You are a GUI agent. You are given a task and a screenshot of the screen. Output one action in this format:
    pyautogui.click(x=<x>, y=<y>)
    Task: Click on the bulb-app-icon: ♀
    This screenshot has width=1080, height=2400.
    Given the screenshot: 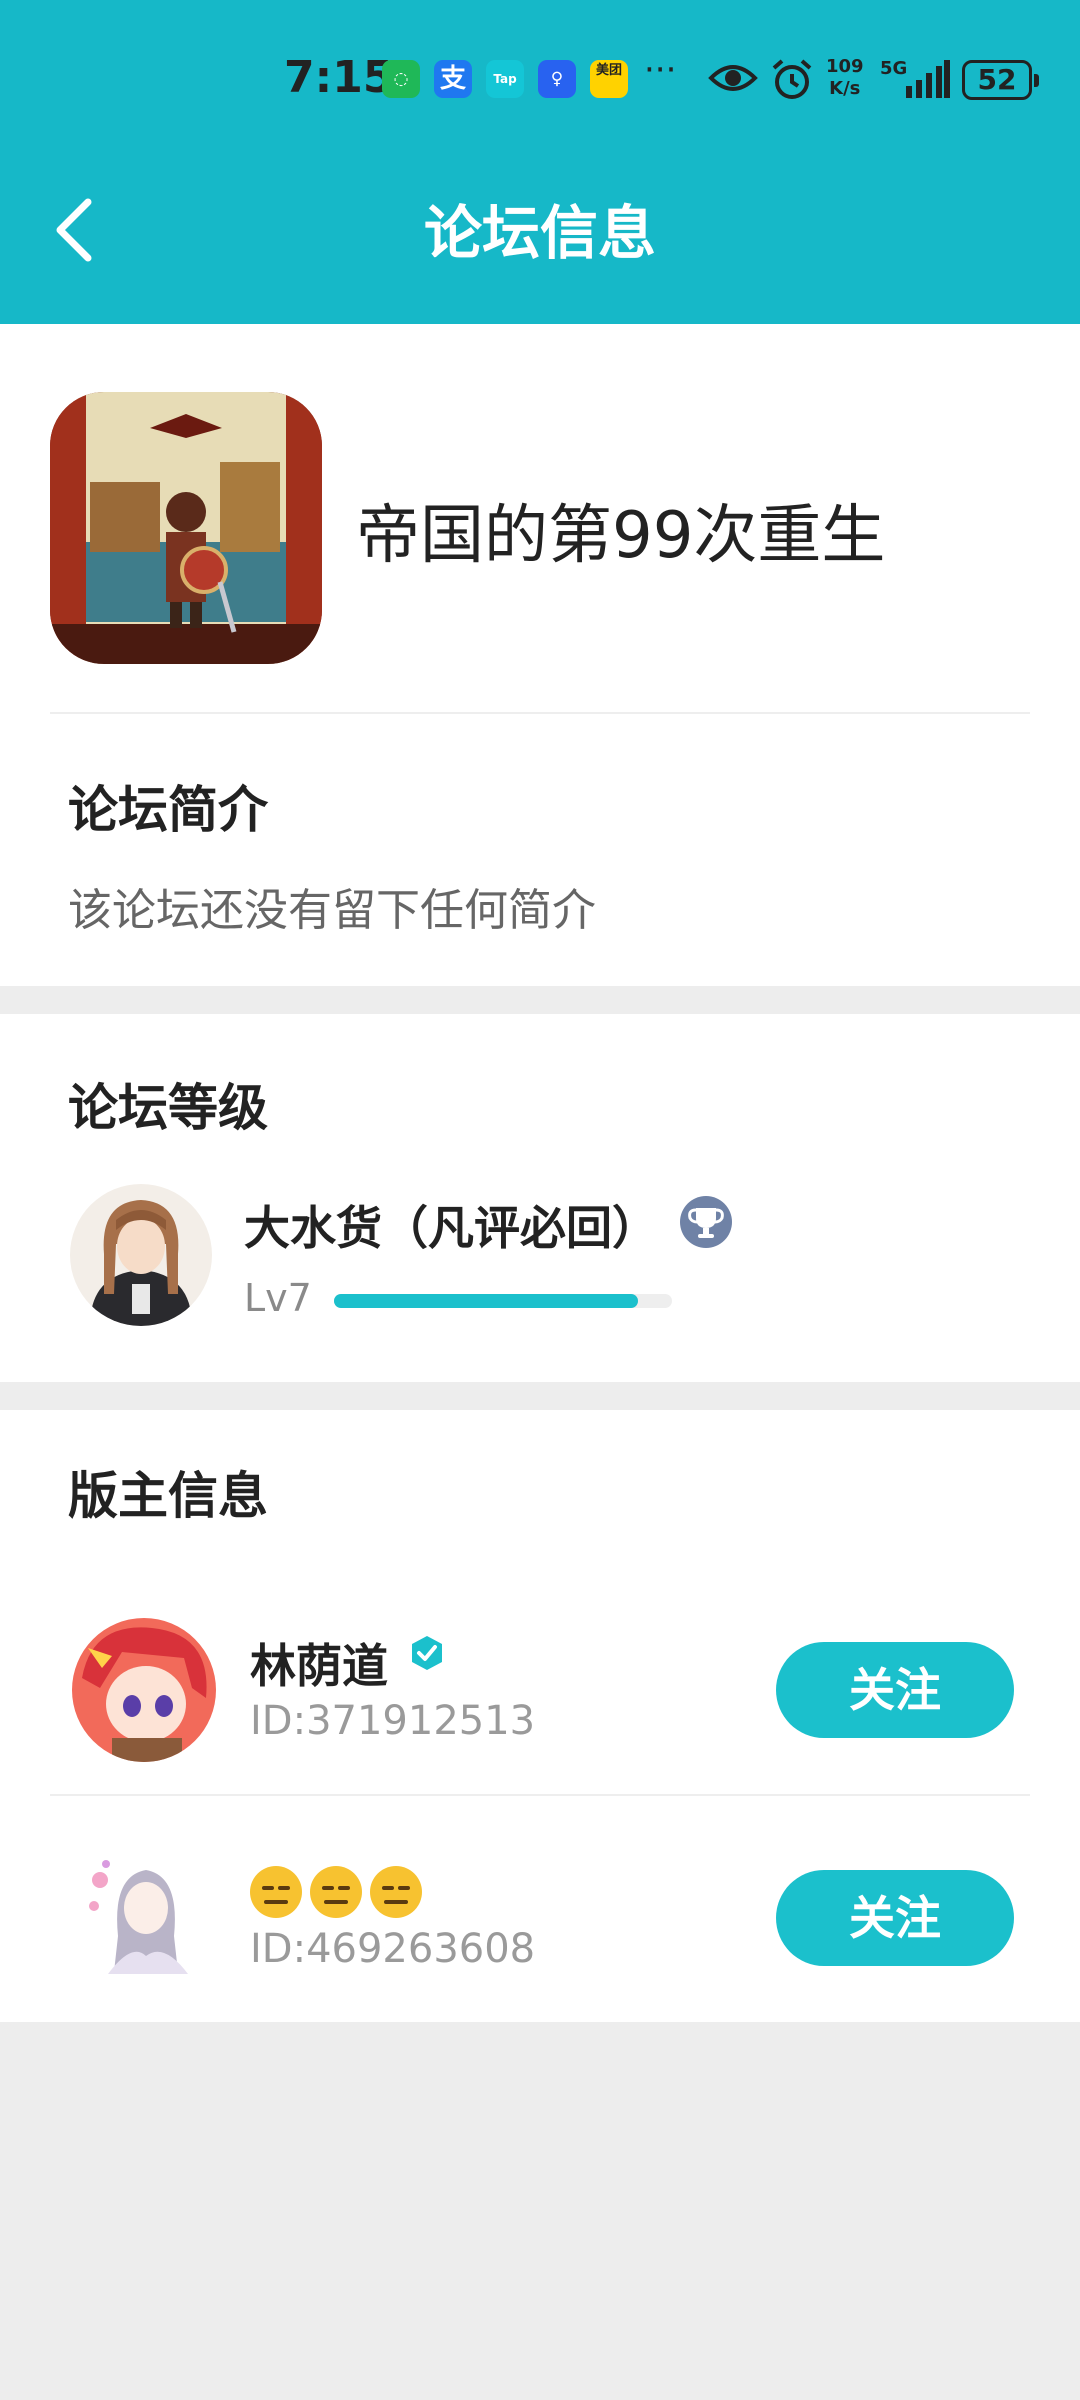 What is the action you would take?
    pyautogui.click(x=557, y=79)
    